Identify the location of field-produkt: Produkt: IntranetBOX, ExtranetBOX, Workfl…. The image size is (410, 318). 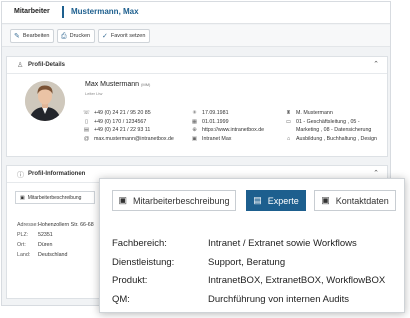
(248, 280).